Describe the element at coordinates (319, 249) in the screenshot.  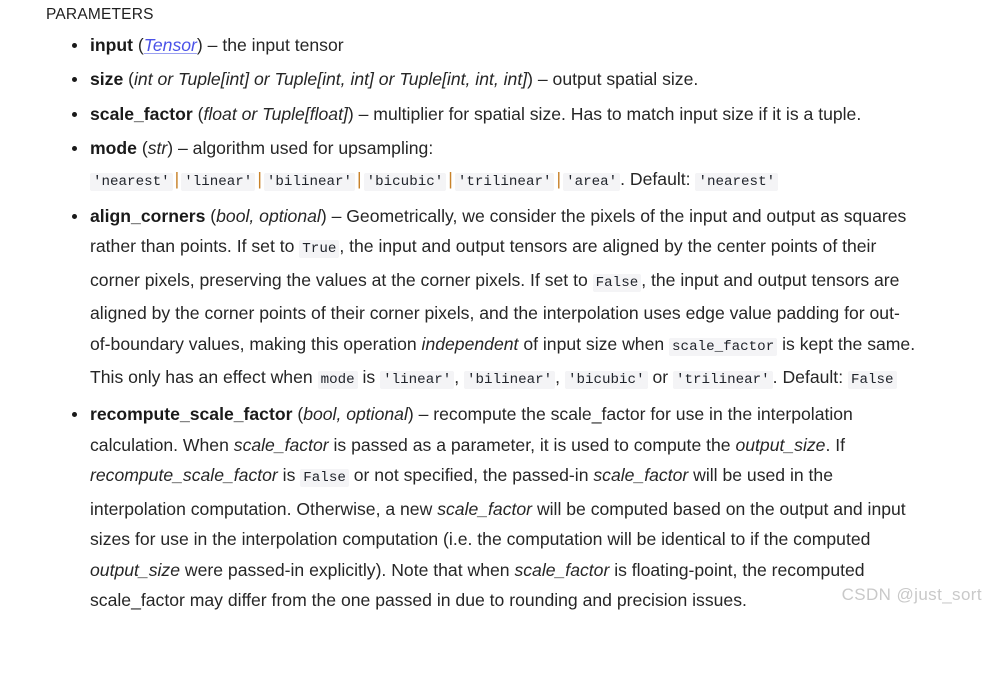
I see `align-corners-code-true: True` at that location.